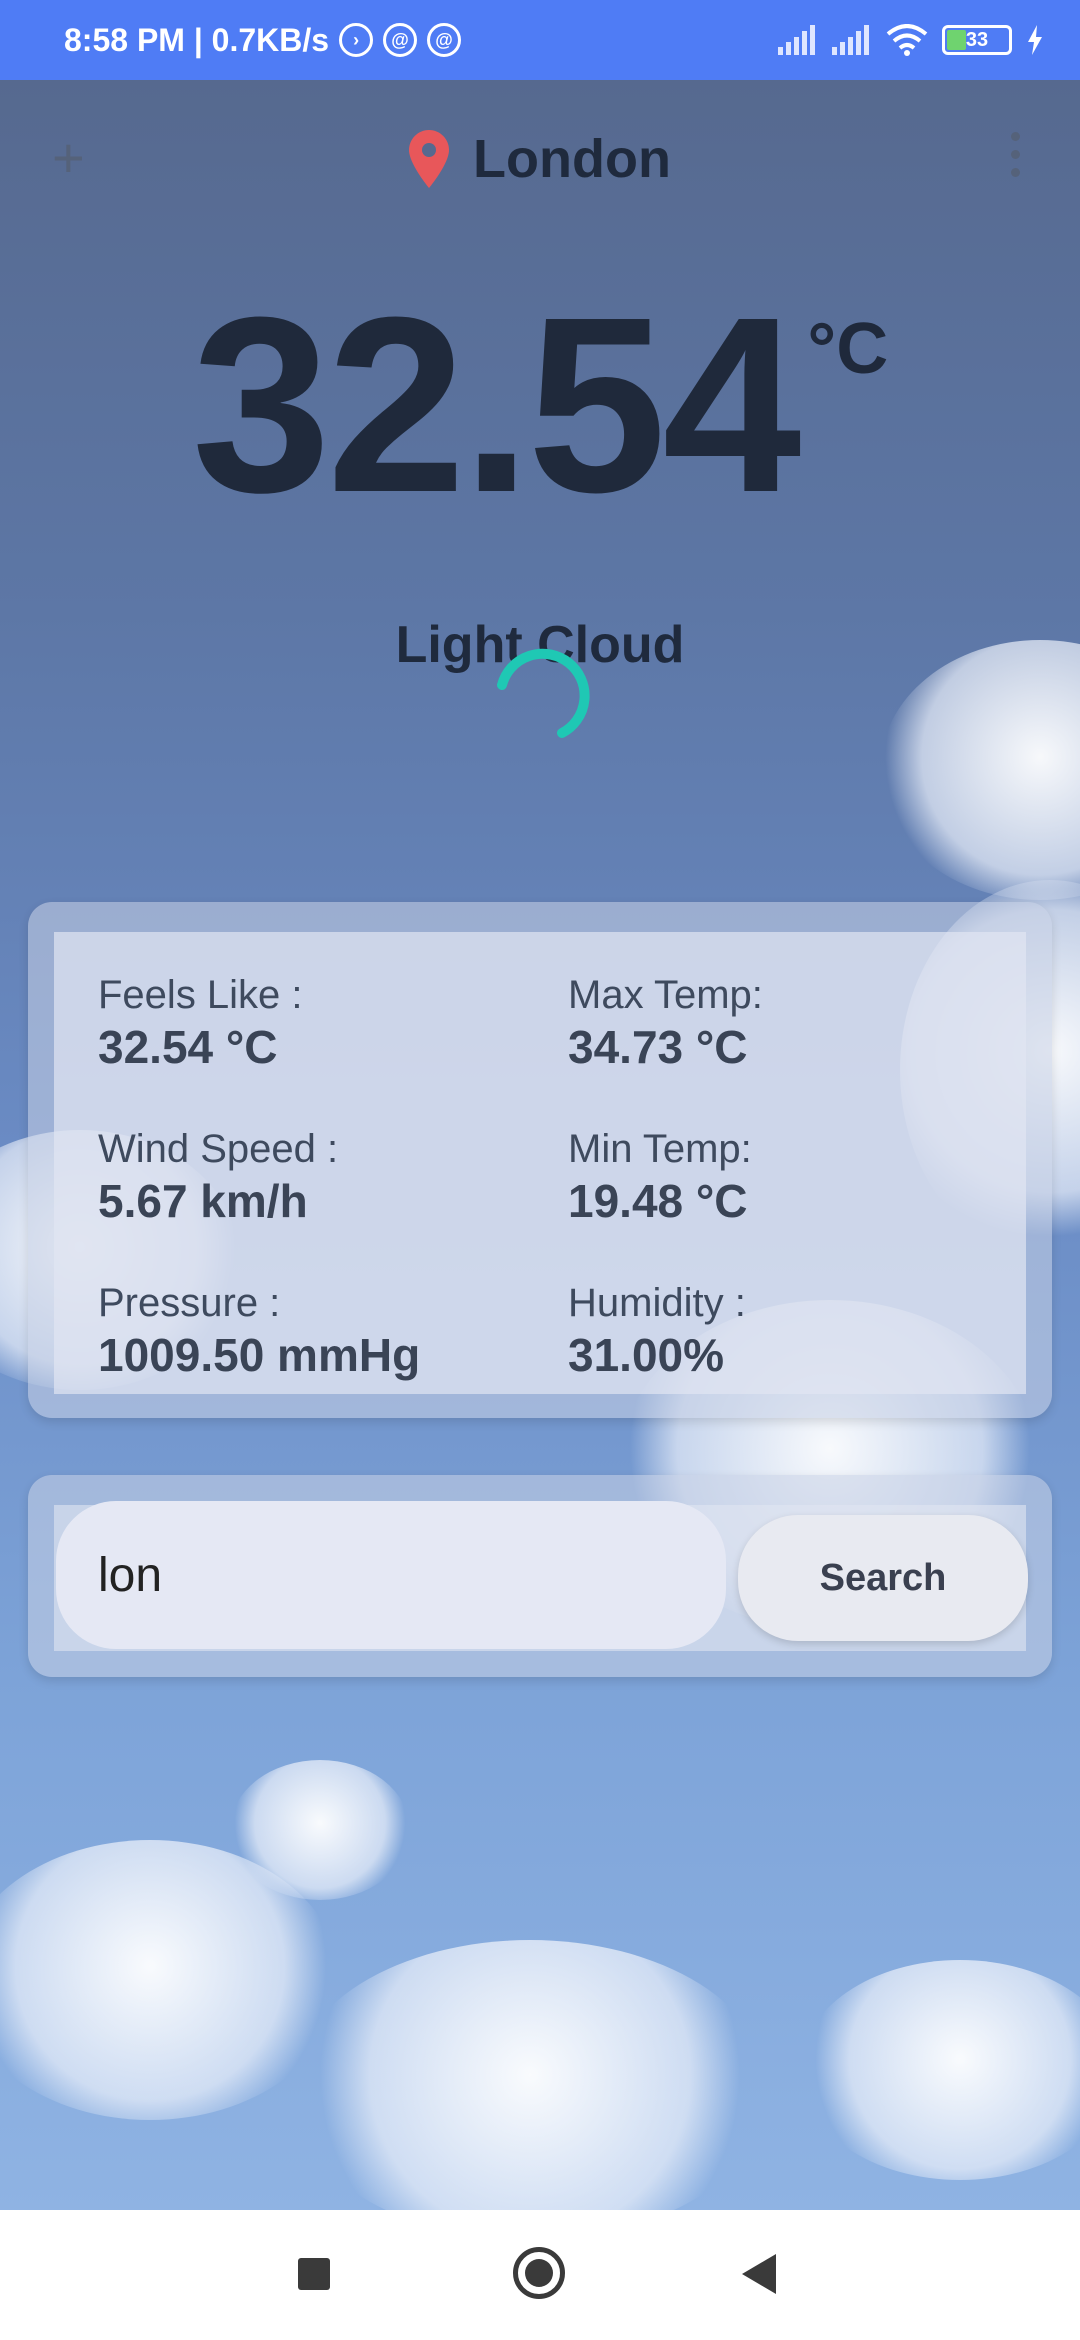 Image resolution: width=1080 pixels, height=2340 pixels. I want to click on wifi-icon, so click(907, 40).